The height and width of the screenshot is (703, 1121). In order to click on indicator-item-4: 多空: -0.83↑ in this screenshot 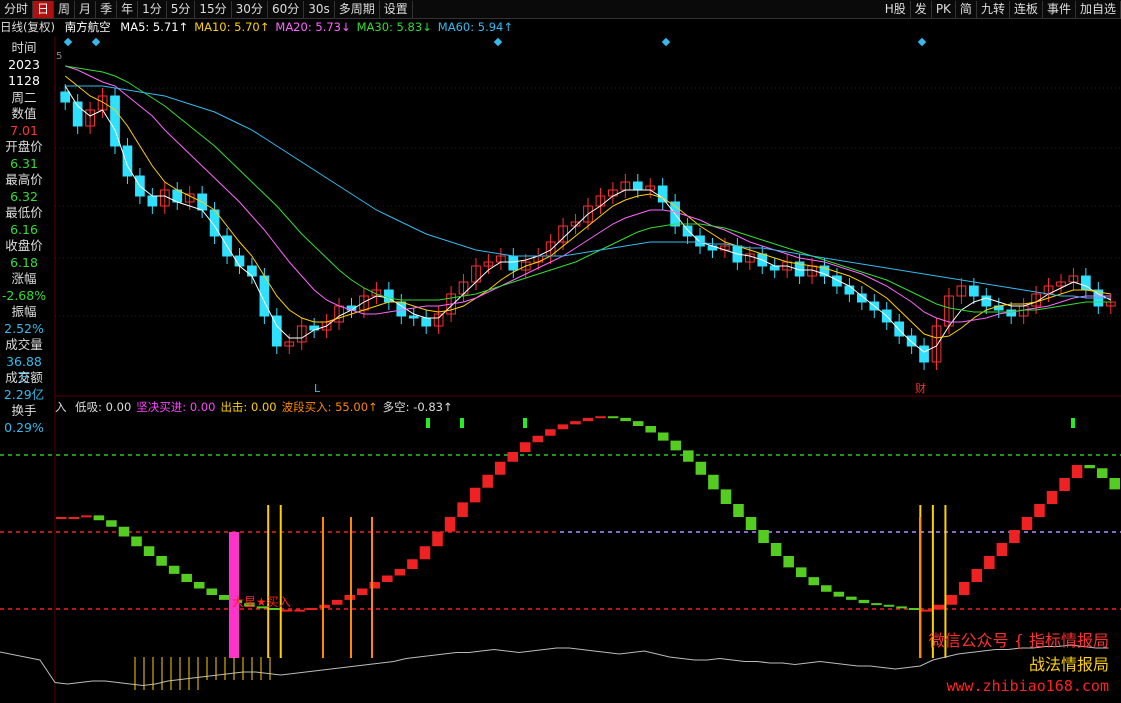, I will do `click(417, 407)`.